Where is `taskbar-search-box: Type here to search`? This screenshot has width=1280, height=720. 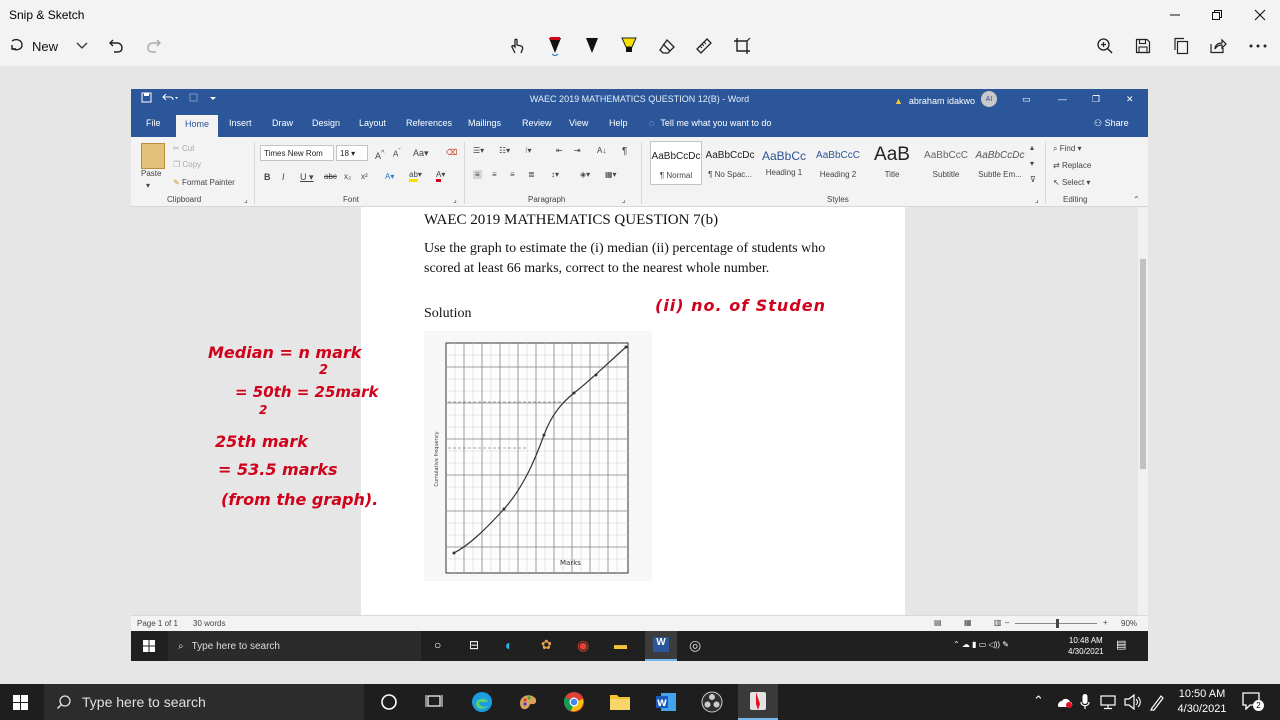 taskbar-search-box: Type here to search is located at coordinates (204, 702).